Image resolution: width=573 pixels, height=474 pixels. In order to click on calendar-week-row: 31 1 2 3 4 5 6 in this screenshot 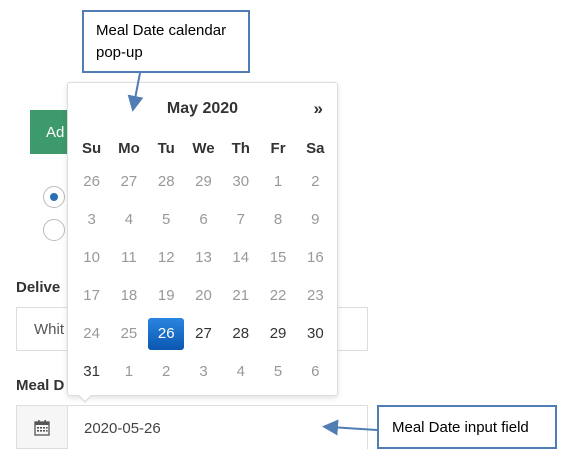, I will do `click(203, 372)`.